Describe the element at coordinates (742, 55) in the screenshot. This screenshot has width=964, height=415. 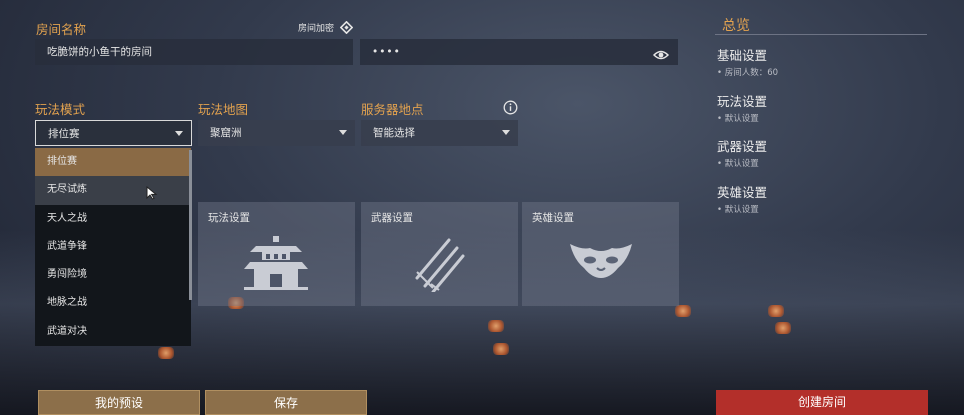
I see `summary-basic-title: 基础设置` at that location.